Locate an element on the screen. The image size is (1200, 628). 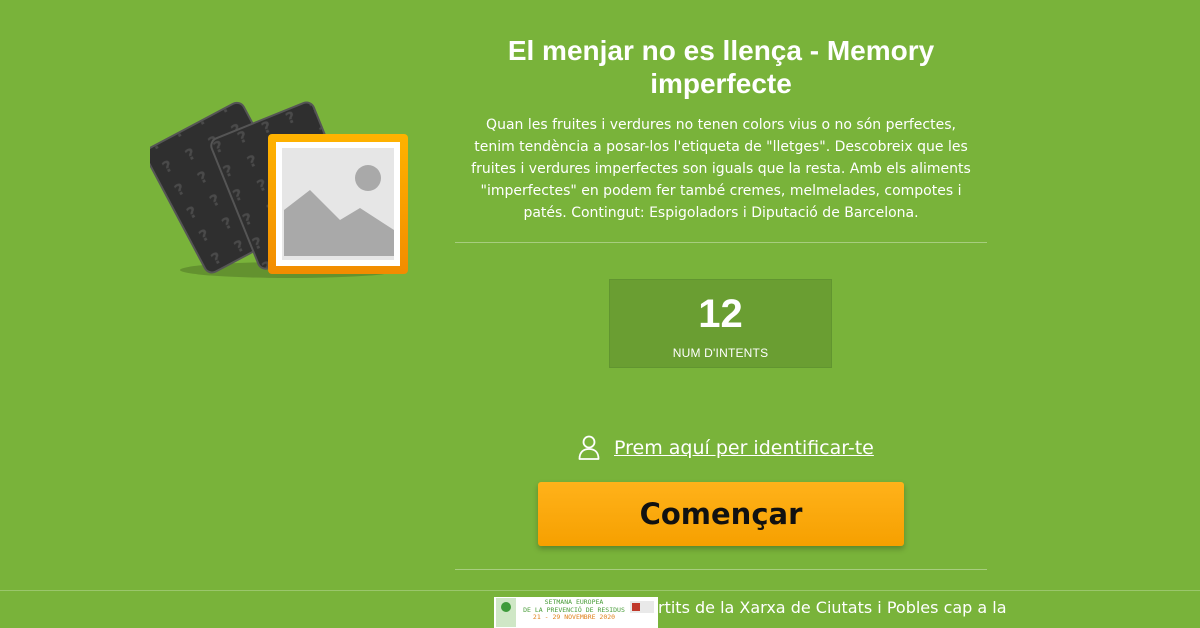
user-icon is located at coordinates (589, 447).